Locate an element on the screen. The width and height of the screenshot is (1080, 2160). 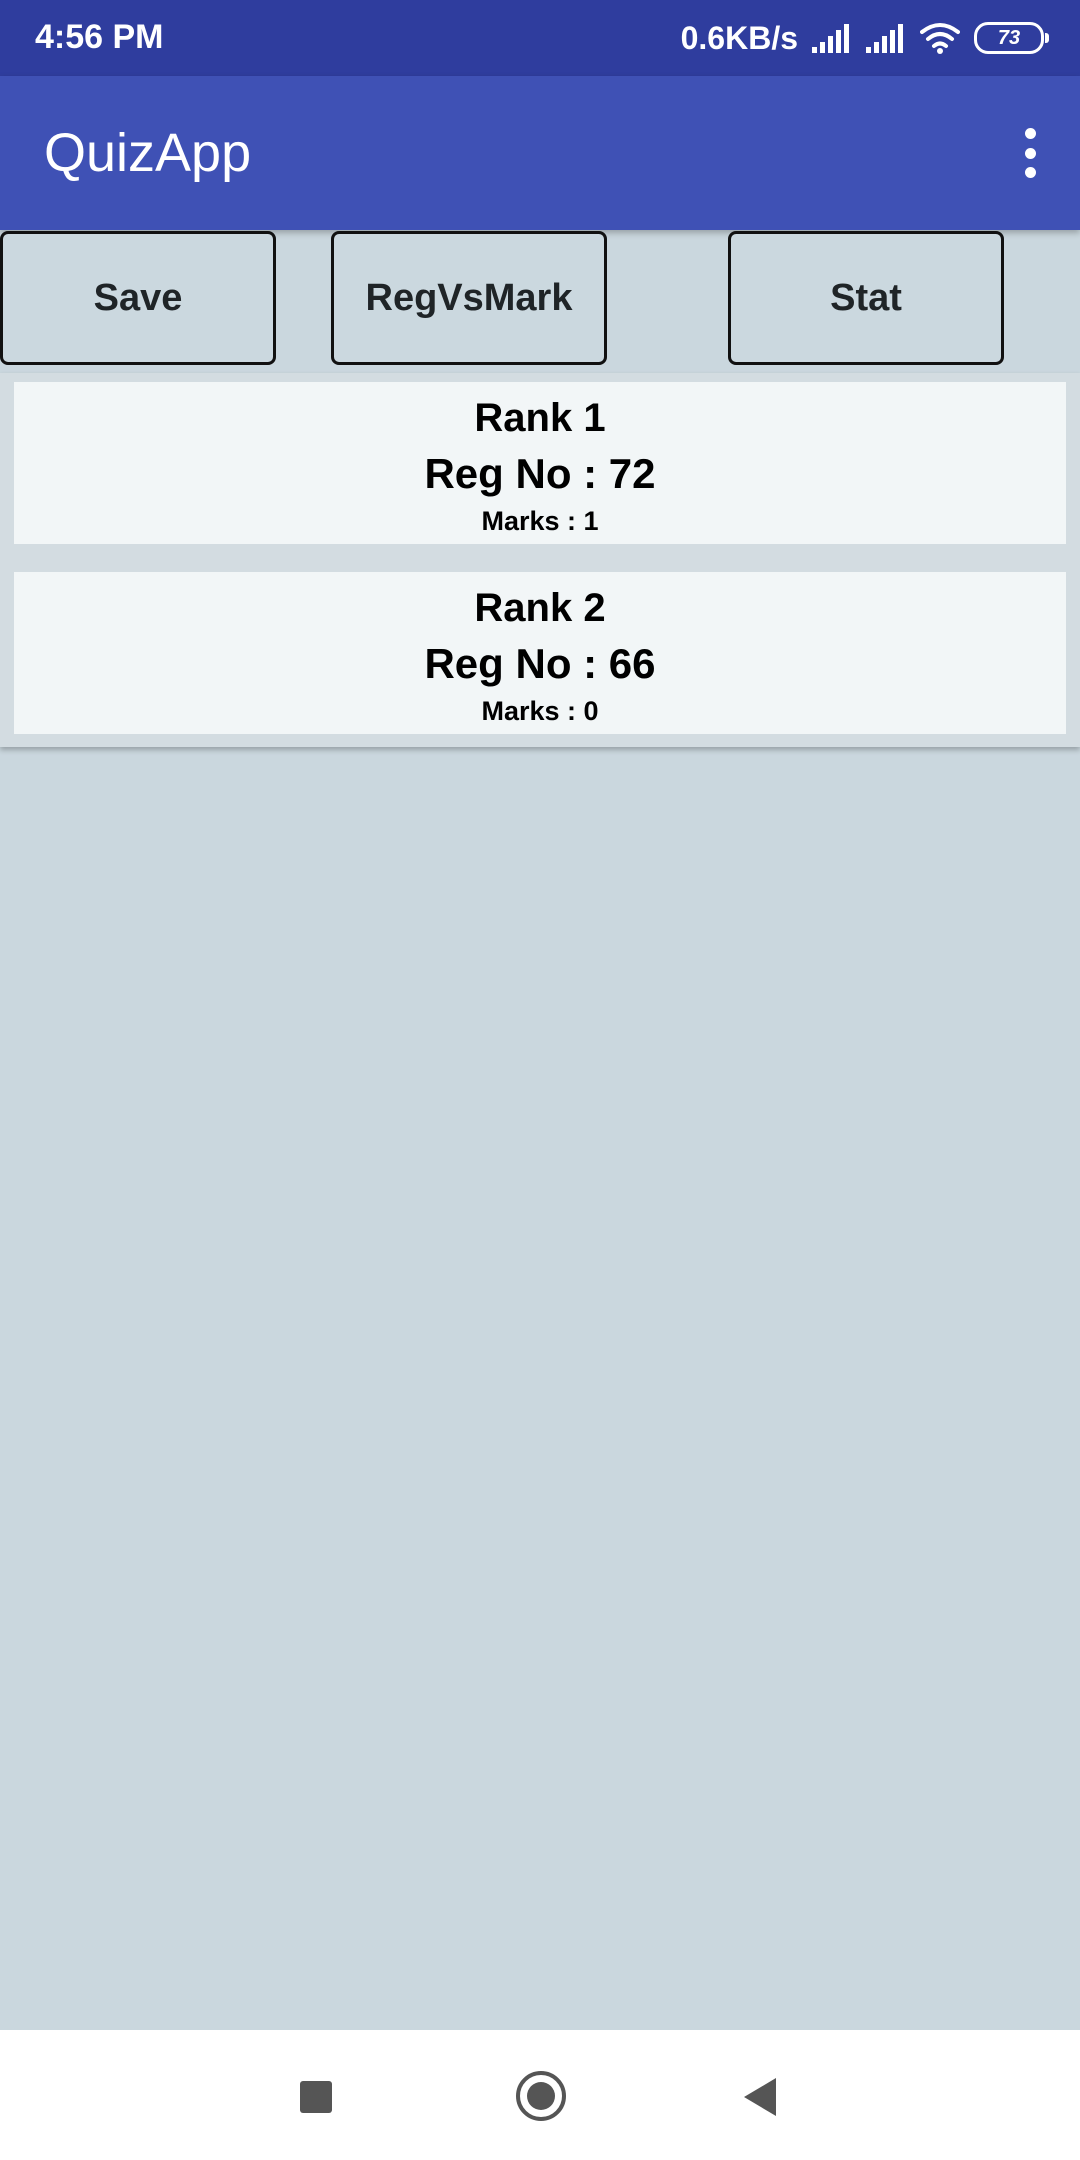
app-title: QuizApp is located at coordinates (148, 153).